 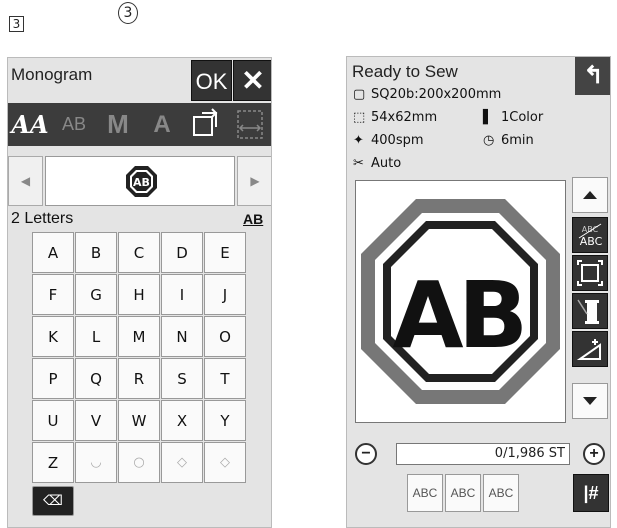 I want to click on key-q: Q, so click(x=96, y=378).